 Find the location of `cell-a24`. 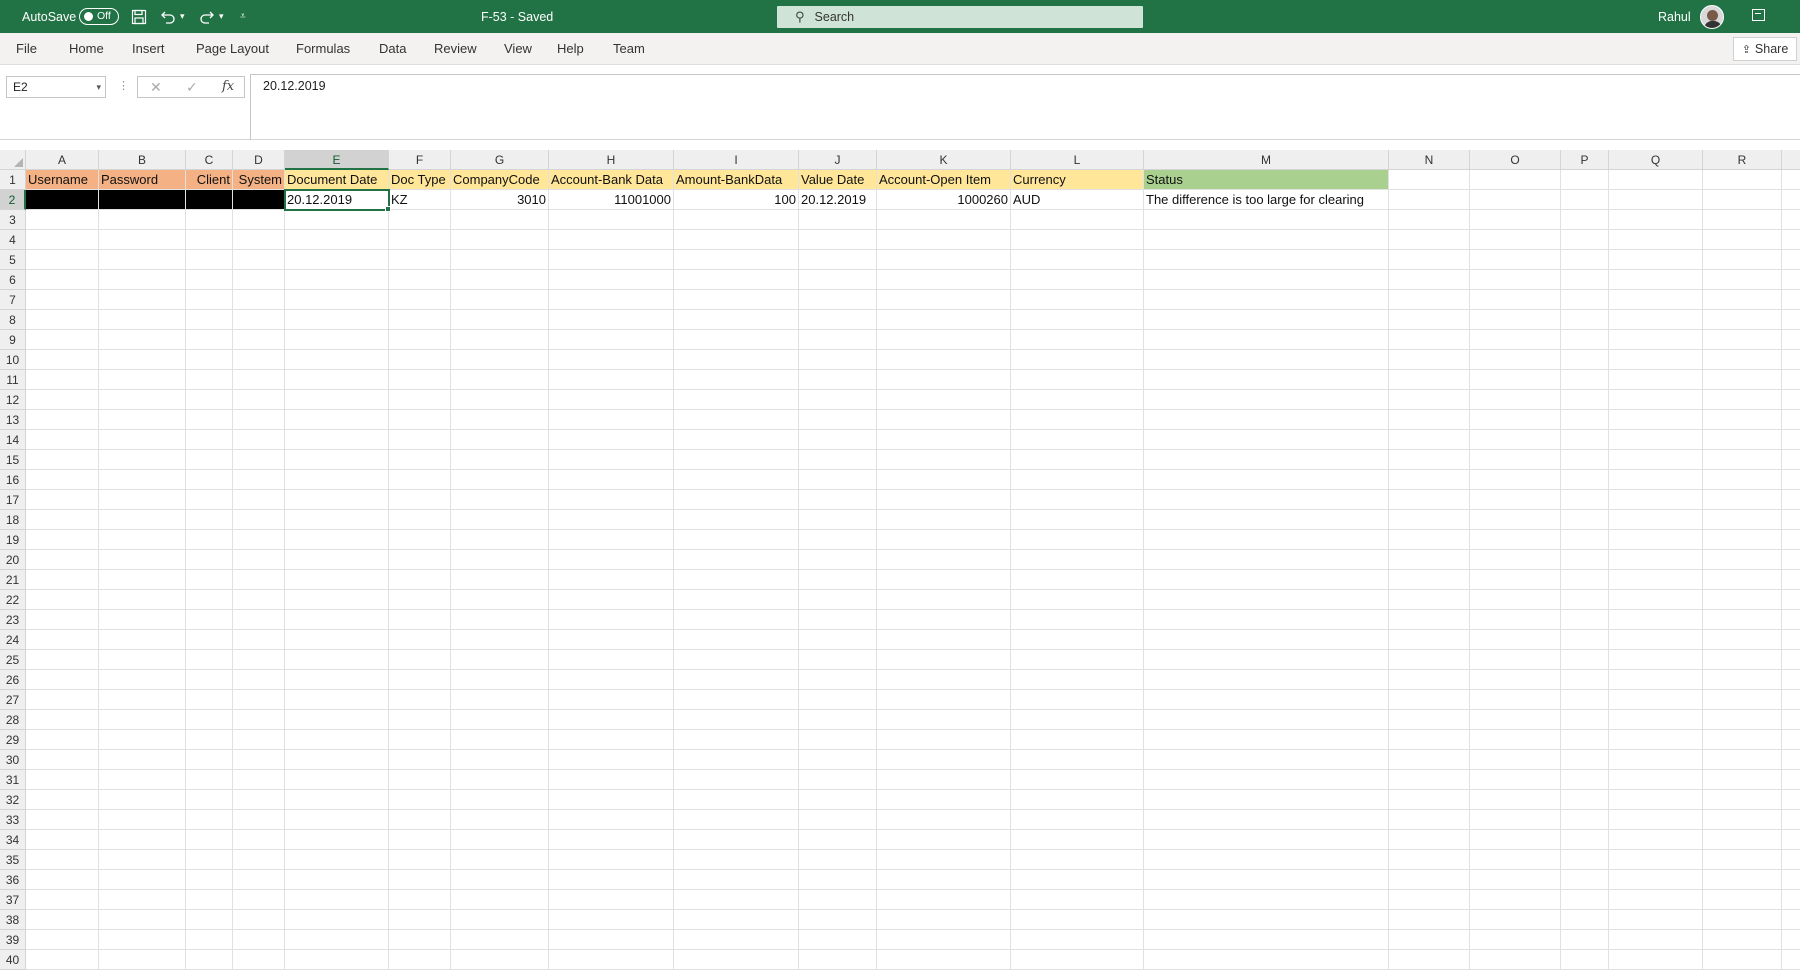

cell-a24 is located at coordinates (62, 640).